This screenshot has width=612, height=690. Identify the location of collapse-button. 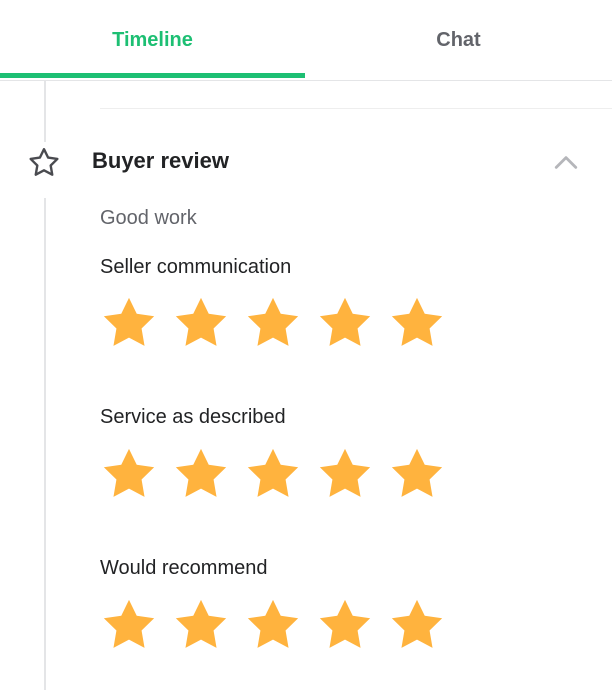
(566, 162).